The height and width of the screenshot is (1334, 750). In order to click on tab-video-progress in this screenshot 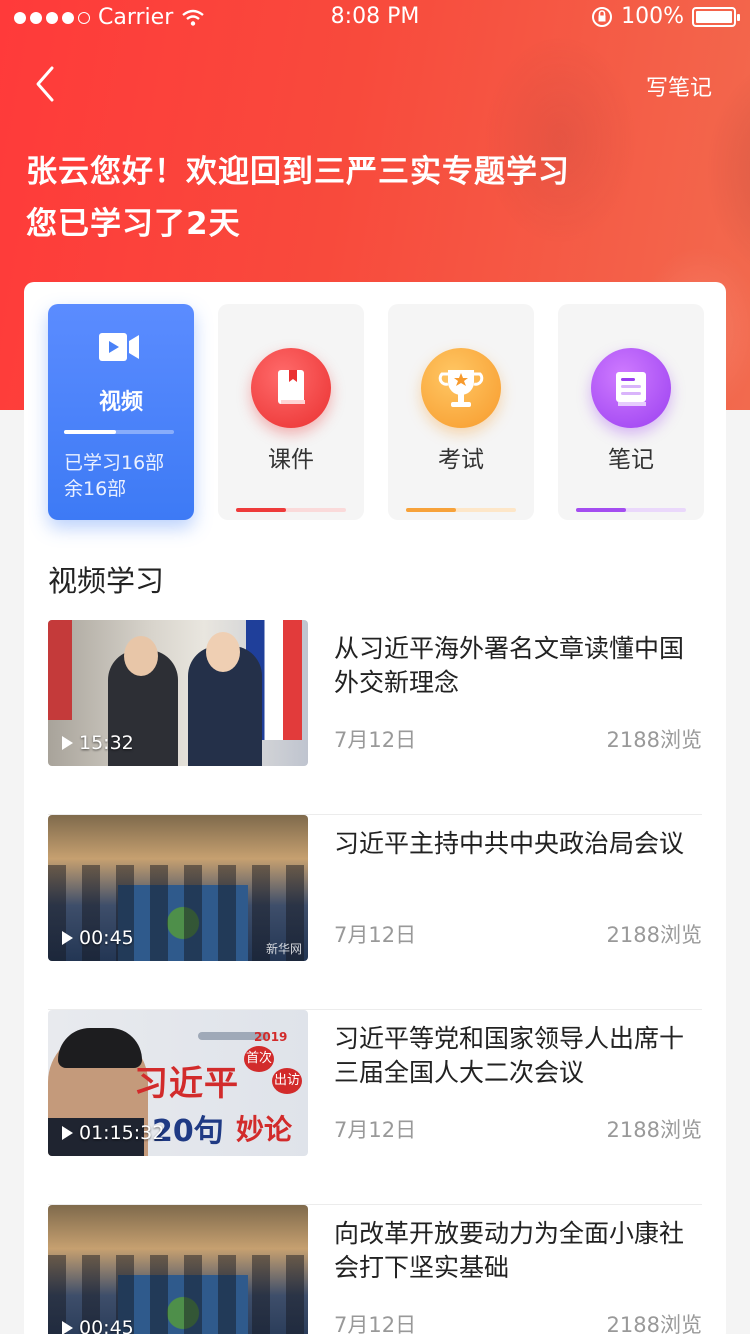, I will do `click(119, 432)`.